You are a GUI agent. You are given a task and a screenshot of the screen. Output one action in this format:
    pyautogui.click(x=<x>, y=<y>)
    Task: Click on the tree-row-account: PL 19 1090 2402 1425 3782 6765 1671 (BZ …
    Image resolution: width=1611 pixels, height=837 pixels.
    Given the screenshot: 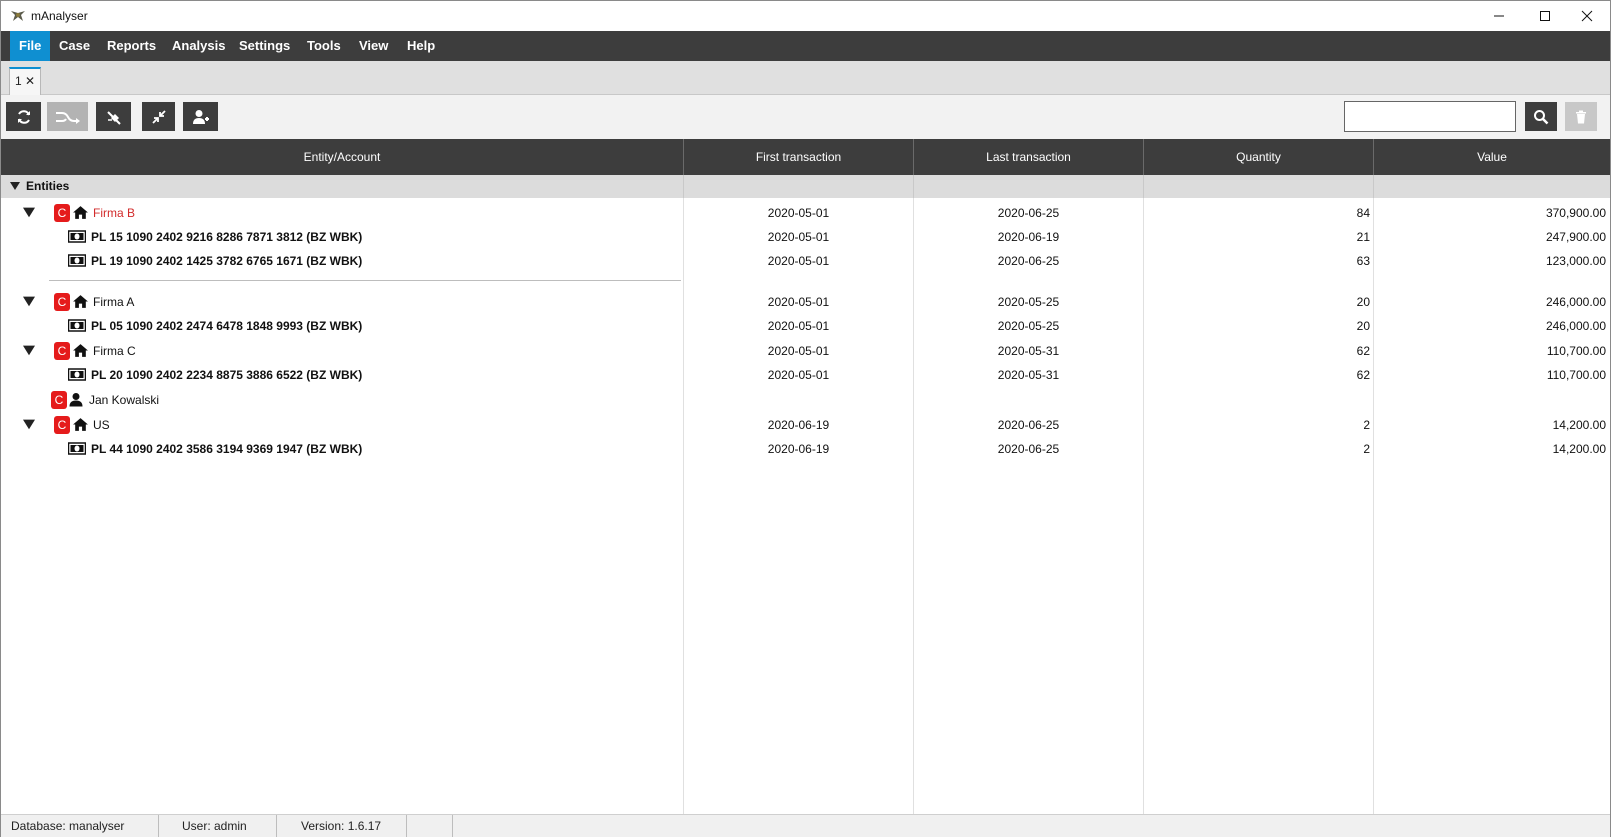 What is the action you would take?
    pyautogui.click(x=805, y=261)
    